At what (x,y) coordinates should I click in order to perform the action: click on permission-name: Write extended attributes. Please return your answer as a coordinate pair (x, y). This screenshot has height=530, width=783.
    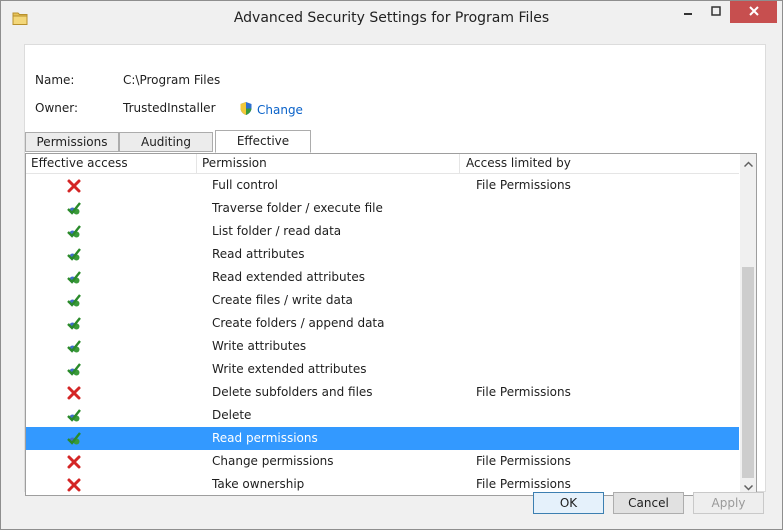
    Looking at the image, I should click on (289, 369).